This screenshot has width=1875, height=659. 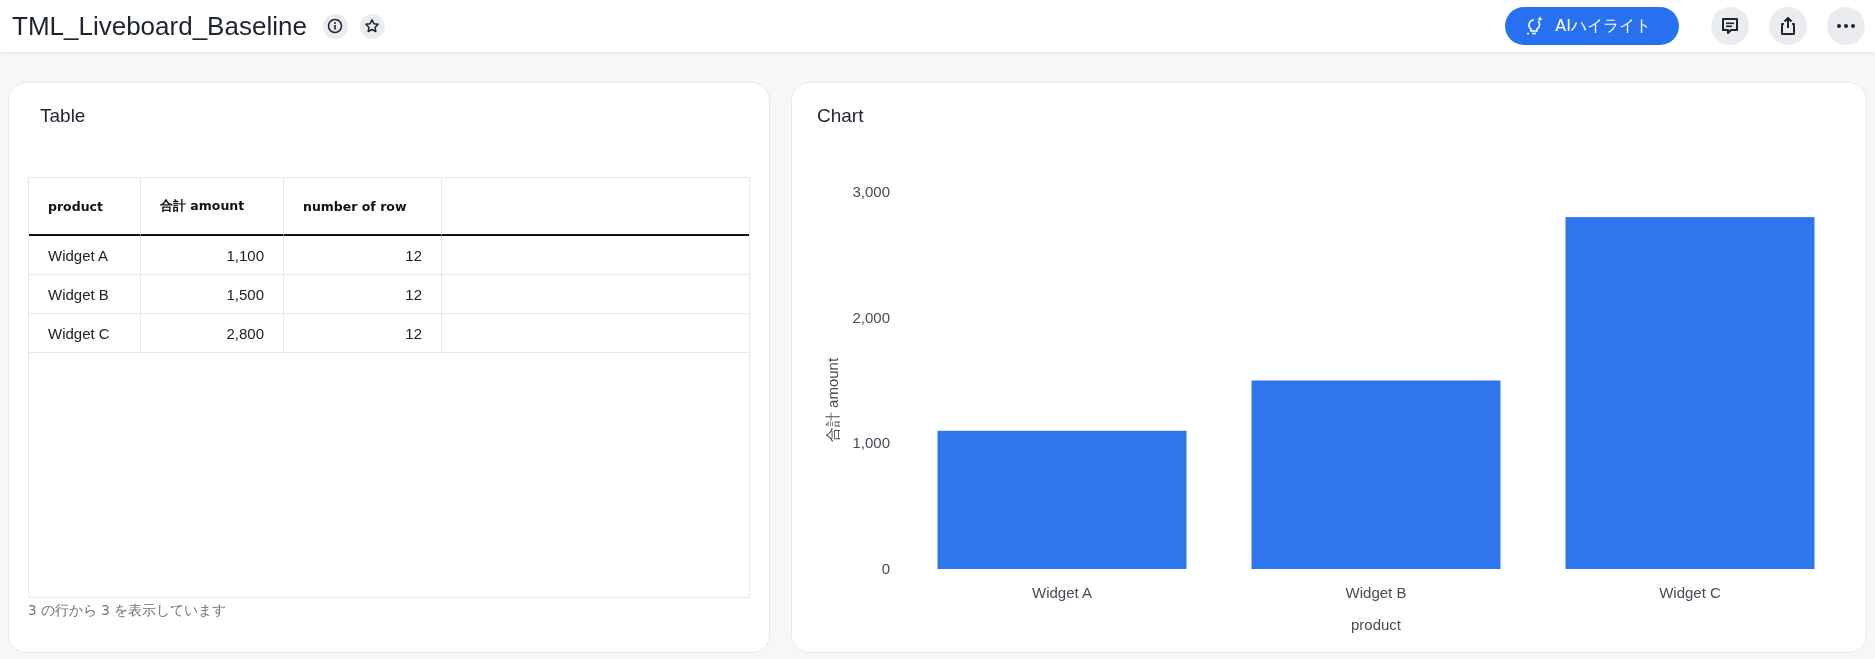 I want to click on card-title: Table, so click(x=63, y=116).